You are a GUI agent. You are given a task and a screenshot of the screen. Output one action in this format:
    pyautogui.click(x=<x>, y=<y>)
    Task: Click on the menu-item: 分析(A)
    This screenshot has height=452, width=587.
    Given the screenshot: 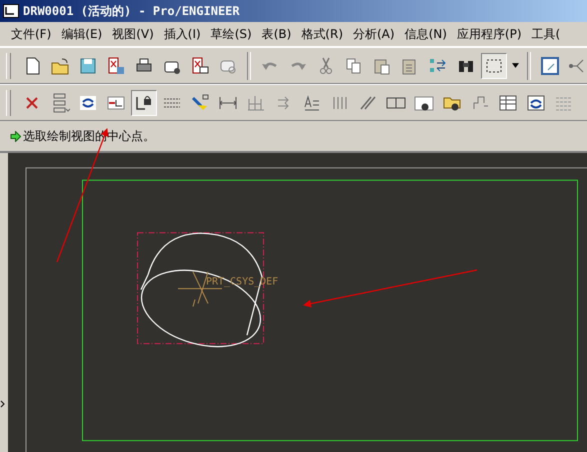 What is the action you would take?
    pyautogui.click(x=374, y=34)
    